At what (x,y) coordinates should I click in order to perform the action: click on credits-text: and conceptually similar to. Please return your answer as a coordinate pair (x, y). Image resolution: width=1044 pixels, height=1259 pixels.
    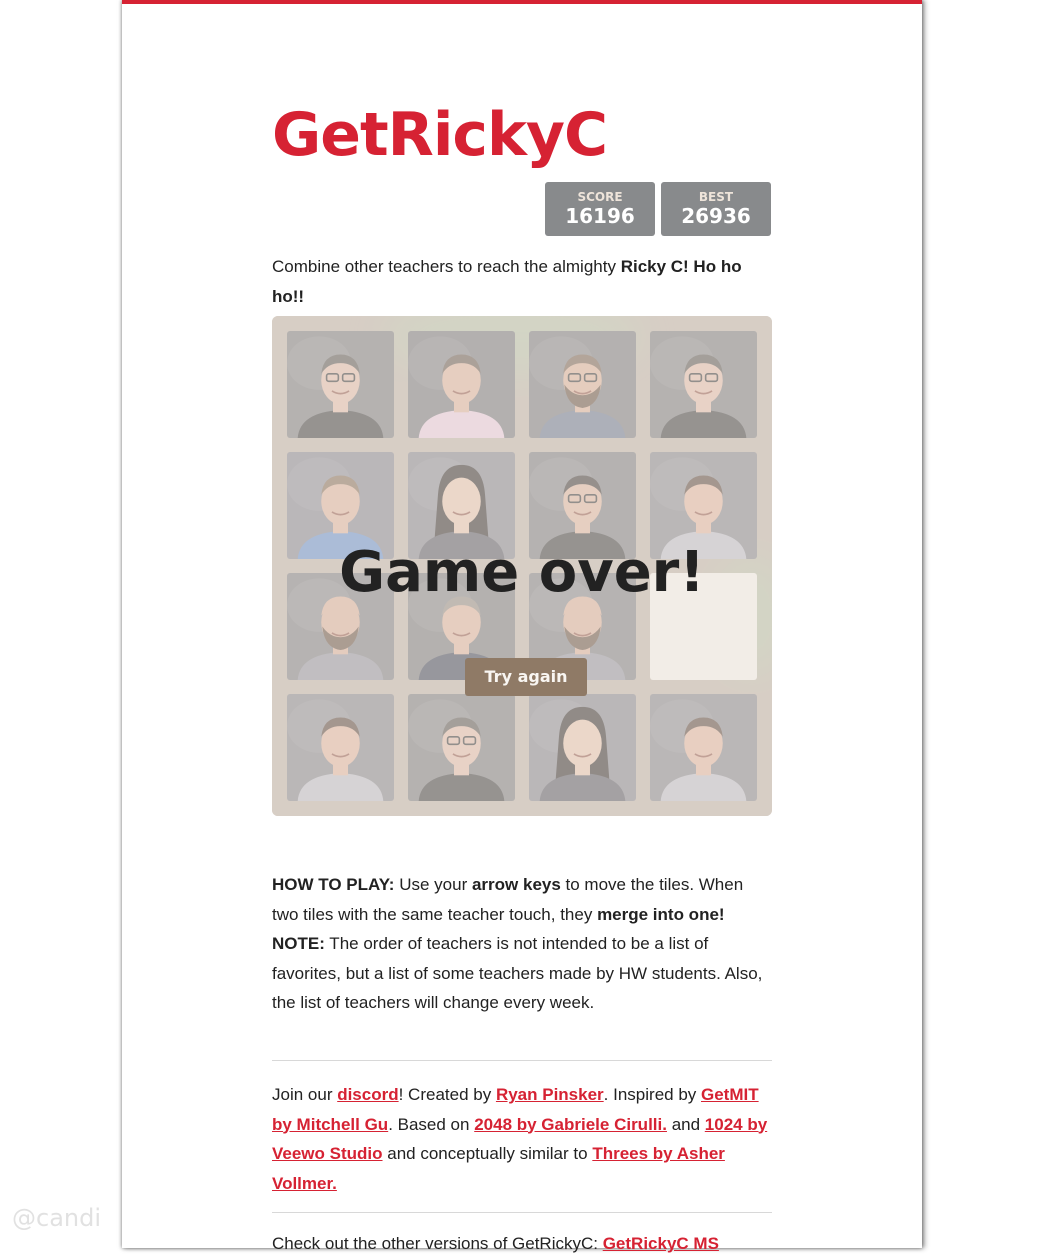
    Looking at the image, I should click on (487, 1153).